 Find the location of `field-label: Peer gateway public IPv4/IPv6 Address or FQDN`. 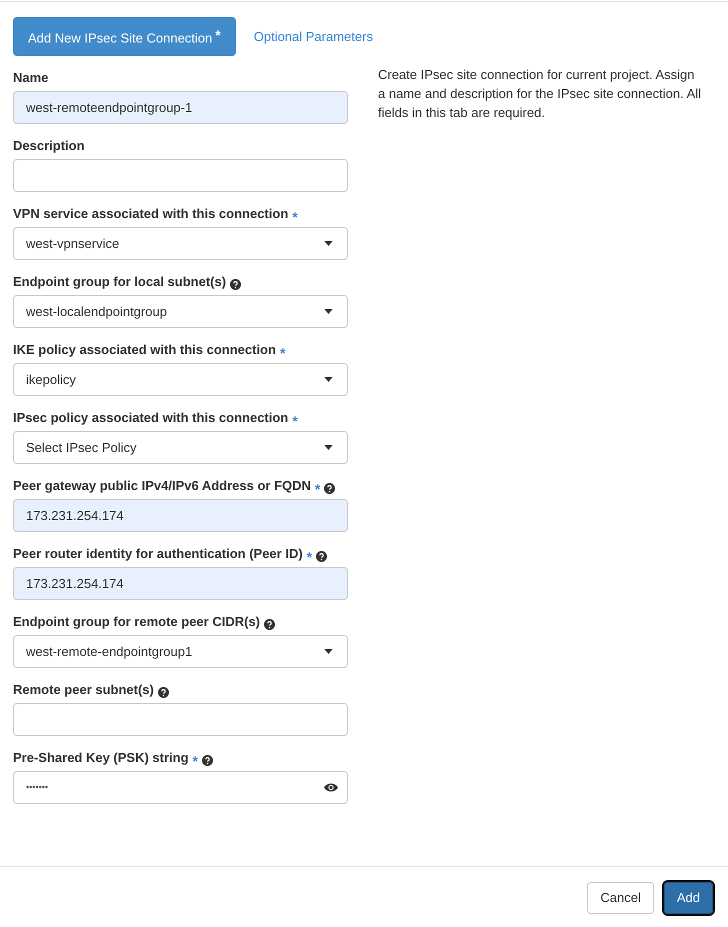

field-label: Peer gateway public IPv4/IPv6 Address or FQDN is located at coordinates (162, 486).